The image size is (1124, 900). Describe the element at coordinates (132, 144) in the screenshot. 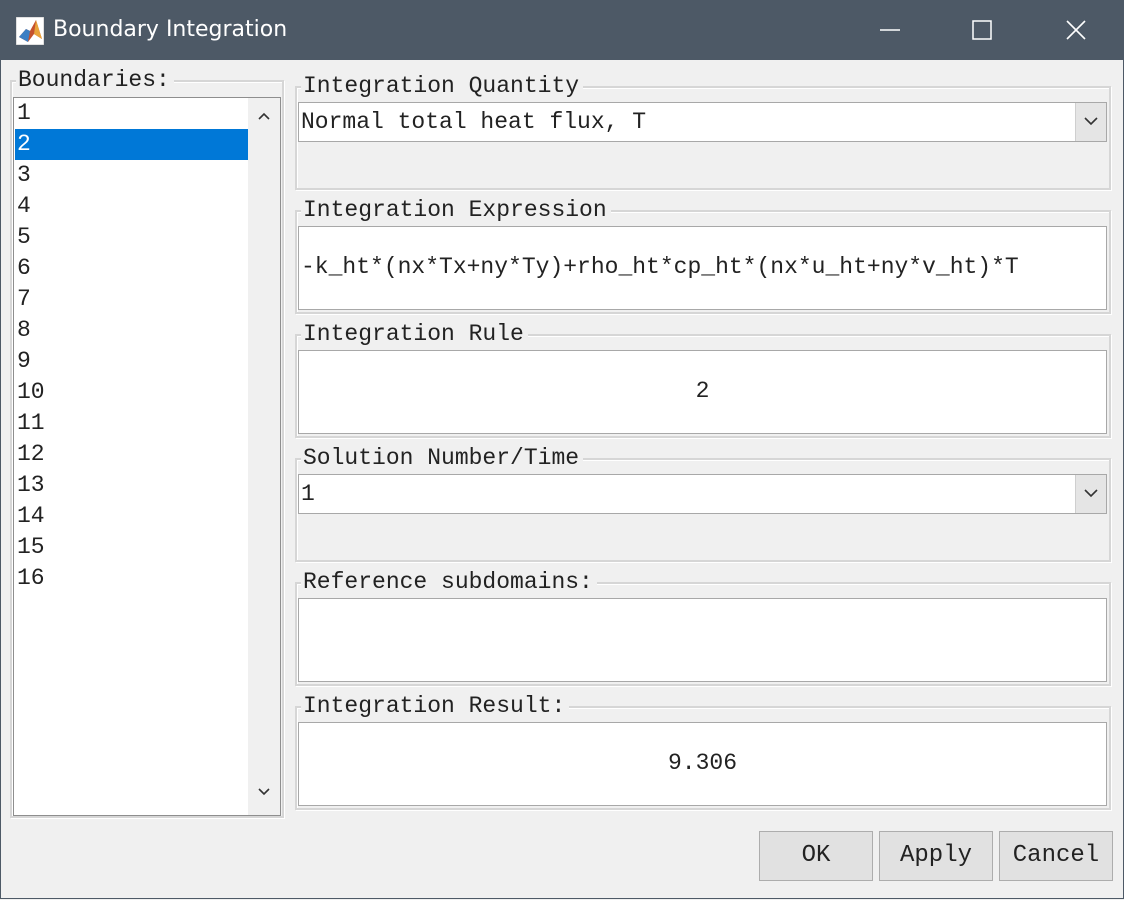

I see `list-item-selected: 2` at that location.